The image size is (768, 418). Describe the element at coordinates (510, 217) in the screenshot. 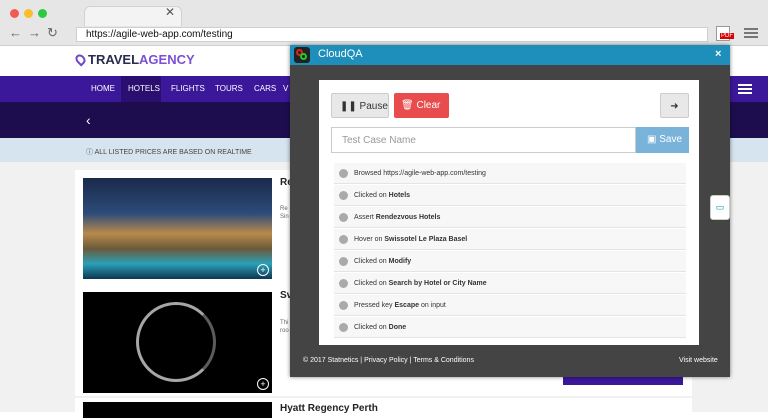

I see `recorded-step: Assert Rendezvous Hotels` at that location.